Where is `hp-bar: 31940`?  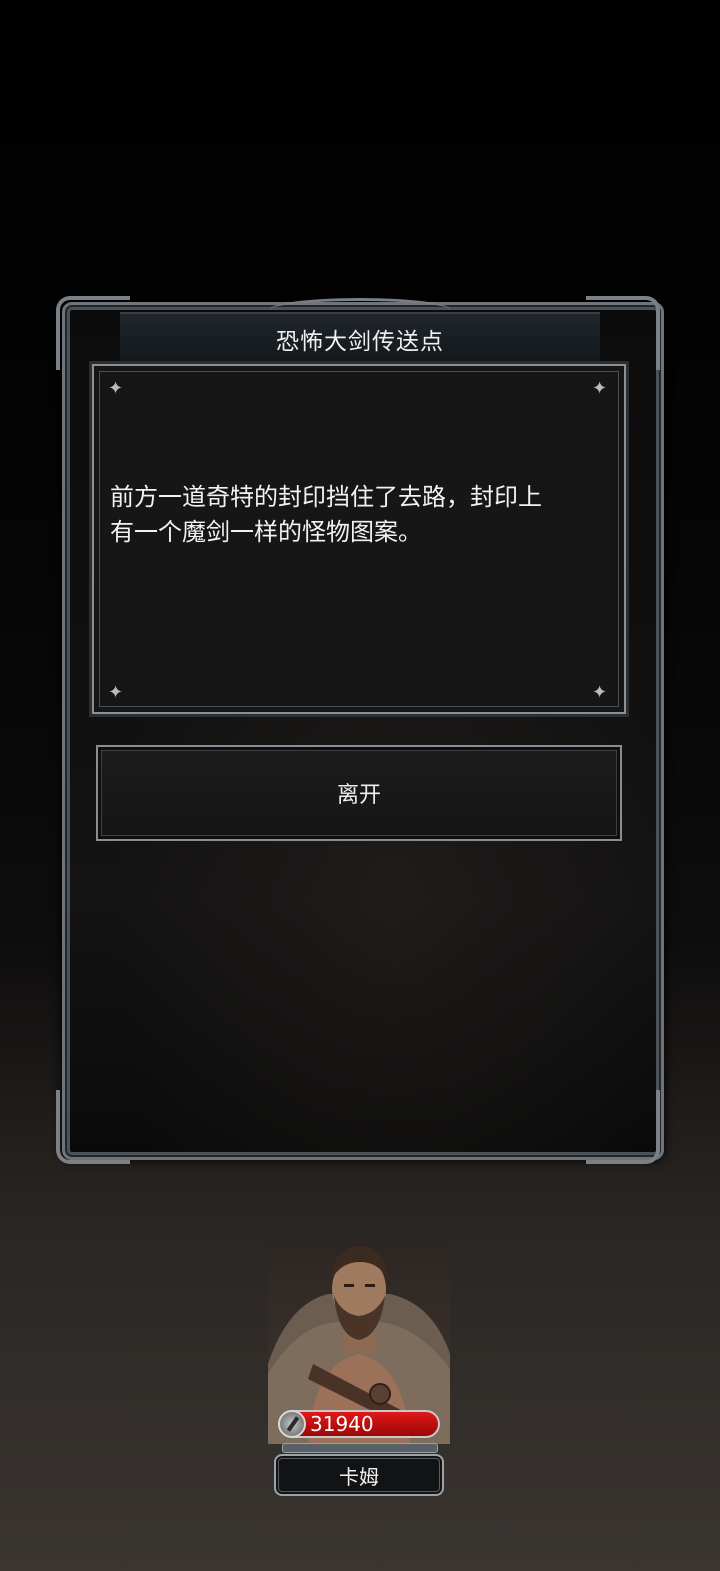 hp-bar: 31940 is located at coordinates (359, 1424).